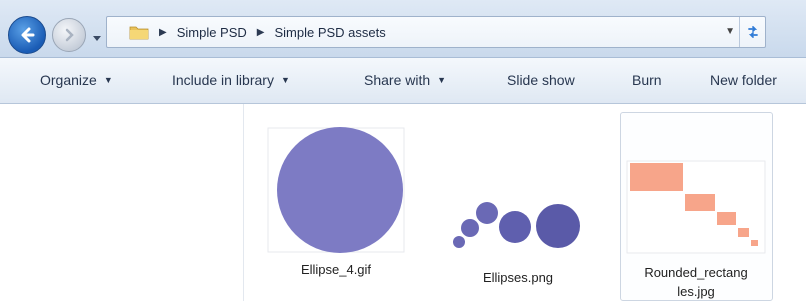 The height and width of the screenshot is (301, 806). What do you see at coordinates (97, 38) in the screenshot?
I see `recent-pages-dropdown` at bounding box center [97, 38].